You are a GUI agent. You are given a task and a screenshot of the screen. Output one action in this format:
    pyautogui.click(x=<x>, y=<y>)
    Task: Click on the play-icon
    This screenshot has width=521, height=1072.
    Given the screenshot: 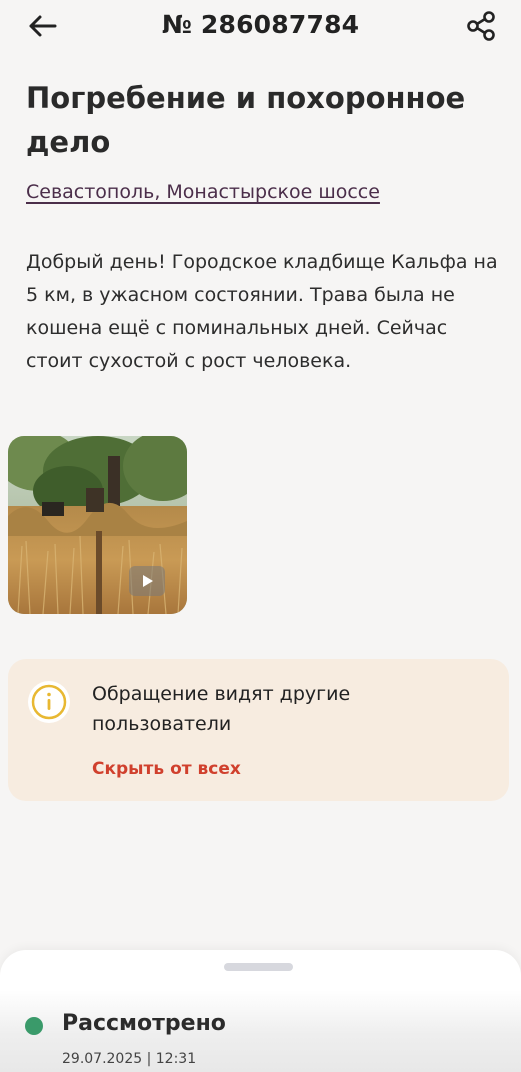 What is the action you would take?
    pyautogui.click(x=148, y=581)
    